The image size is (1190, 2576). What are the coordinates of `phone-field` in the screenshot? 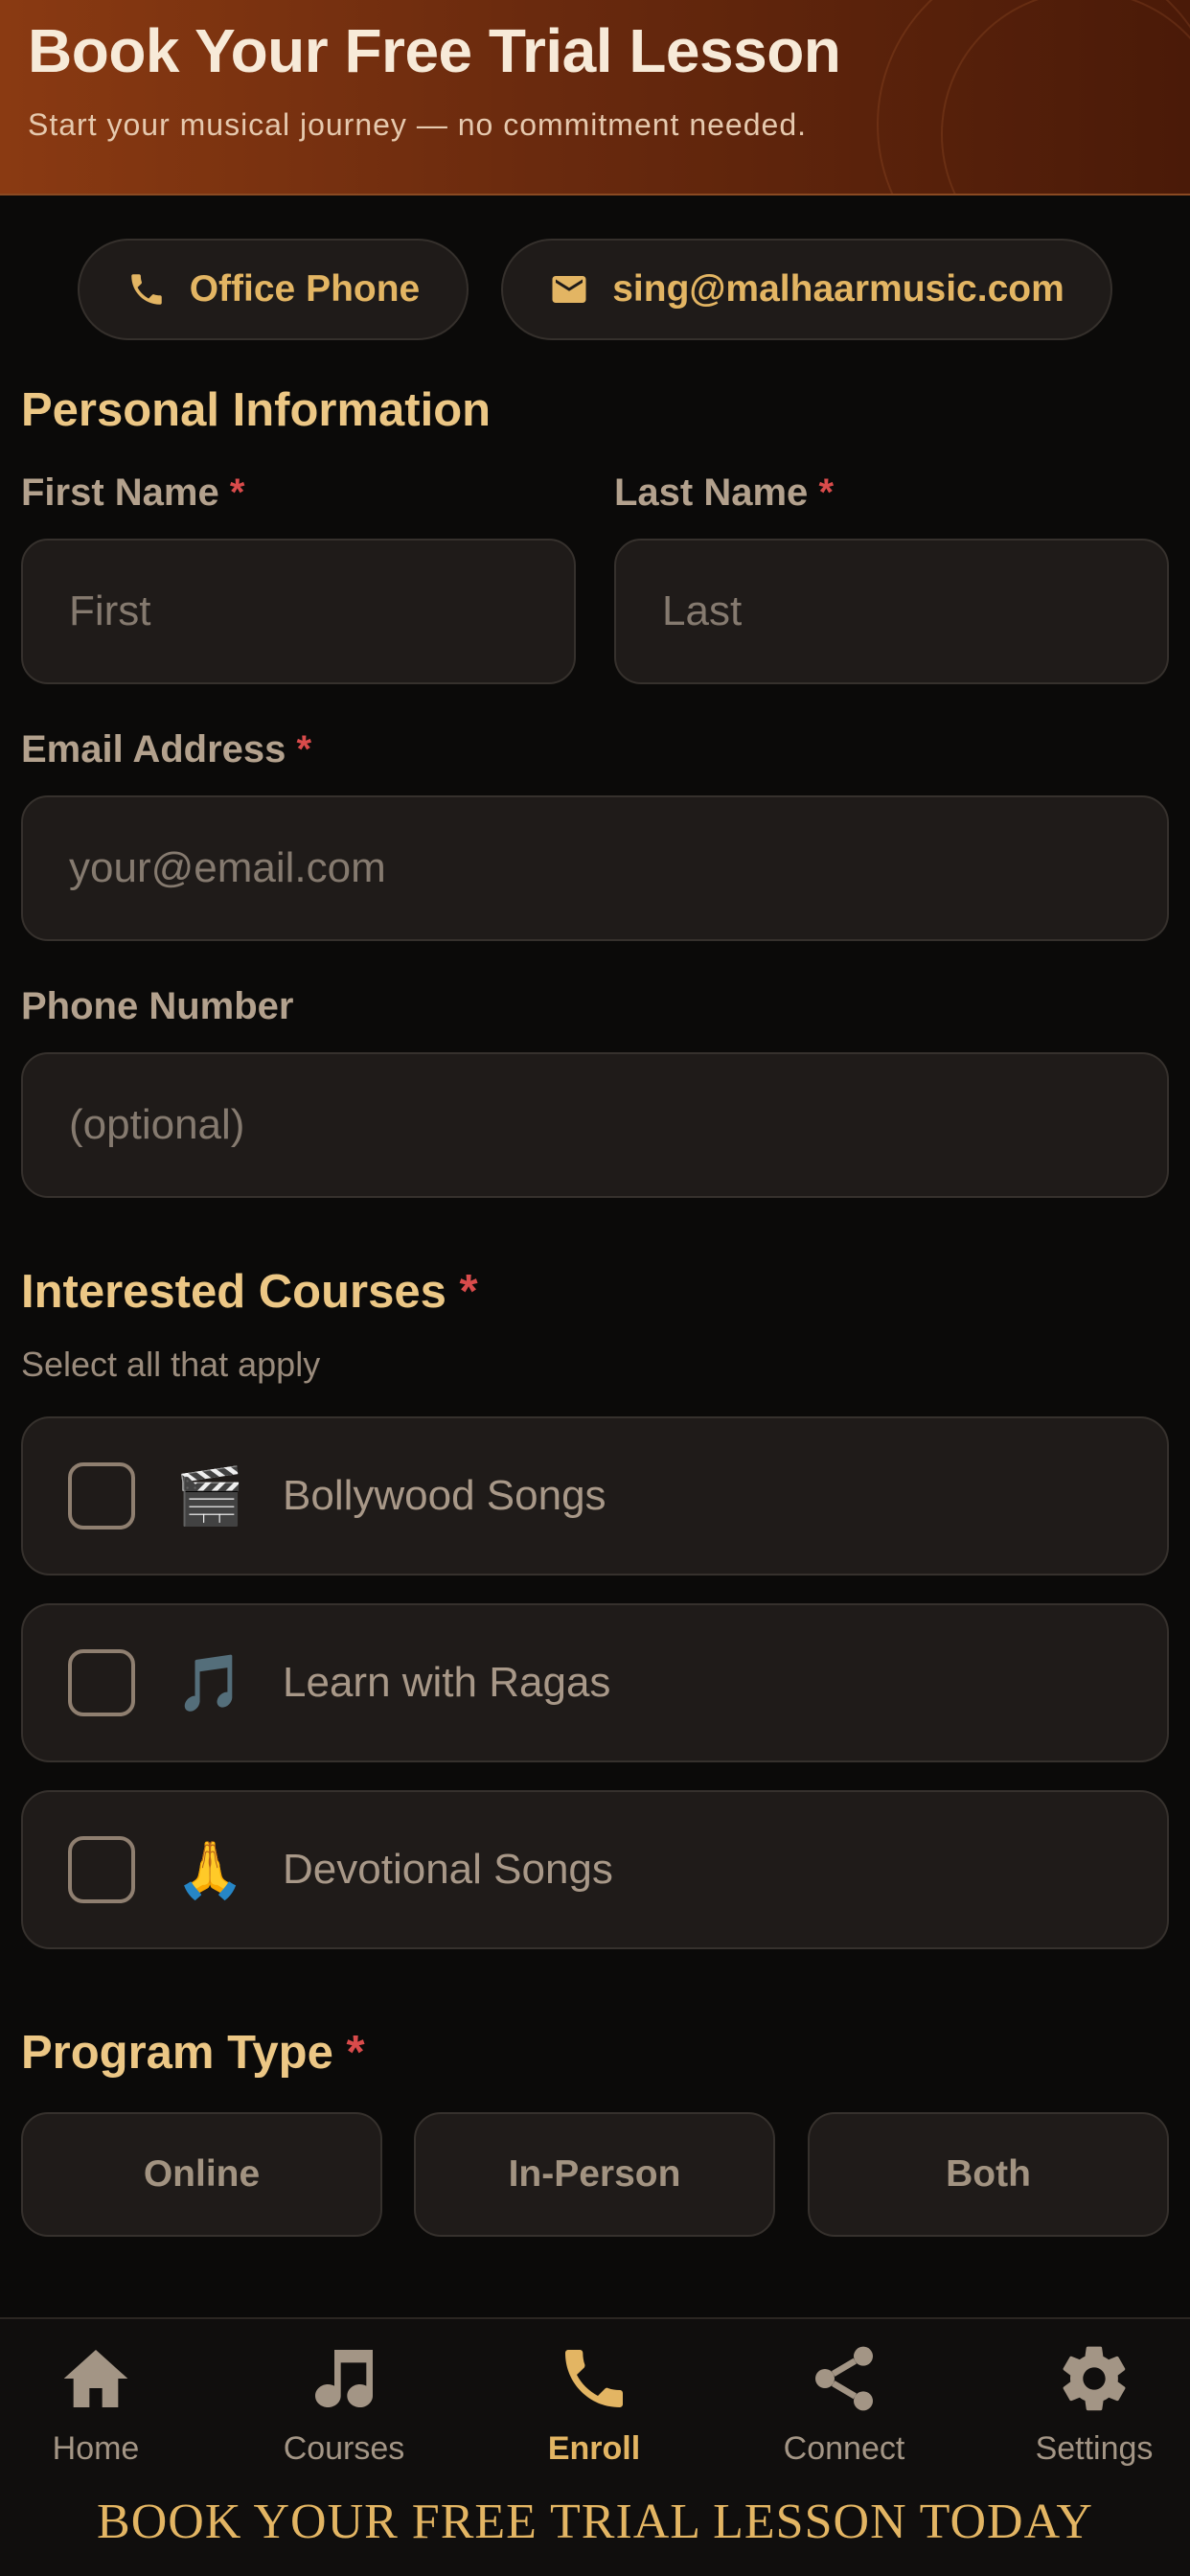 It's located at (595, 1125).